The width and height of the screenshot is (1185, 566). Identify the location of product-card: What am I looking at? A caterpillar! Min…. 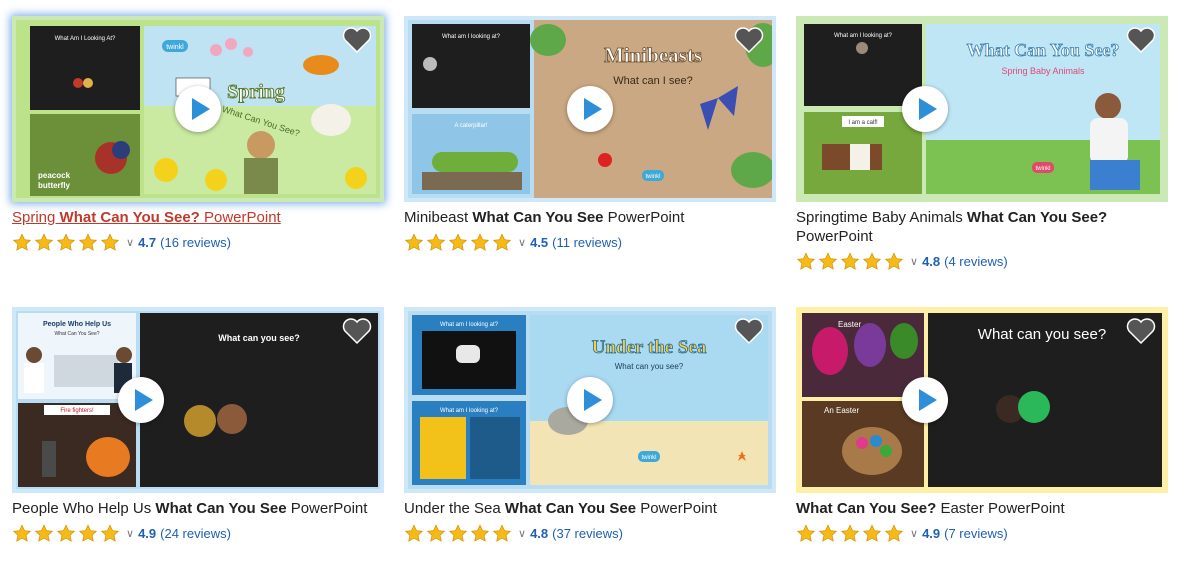
(590, 134).